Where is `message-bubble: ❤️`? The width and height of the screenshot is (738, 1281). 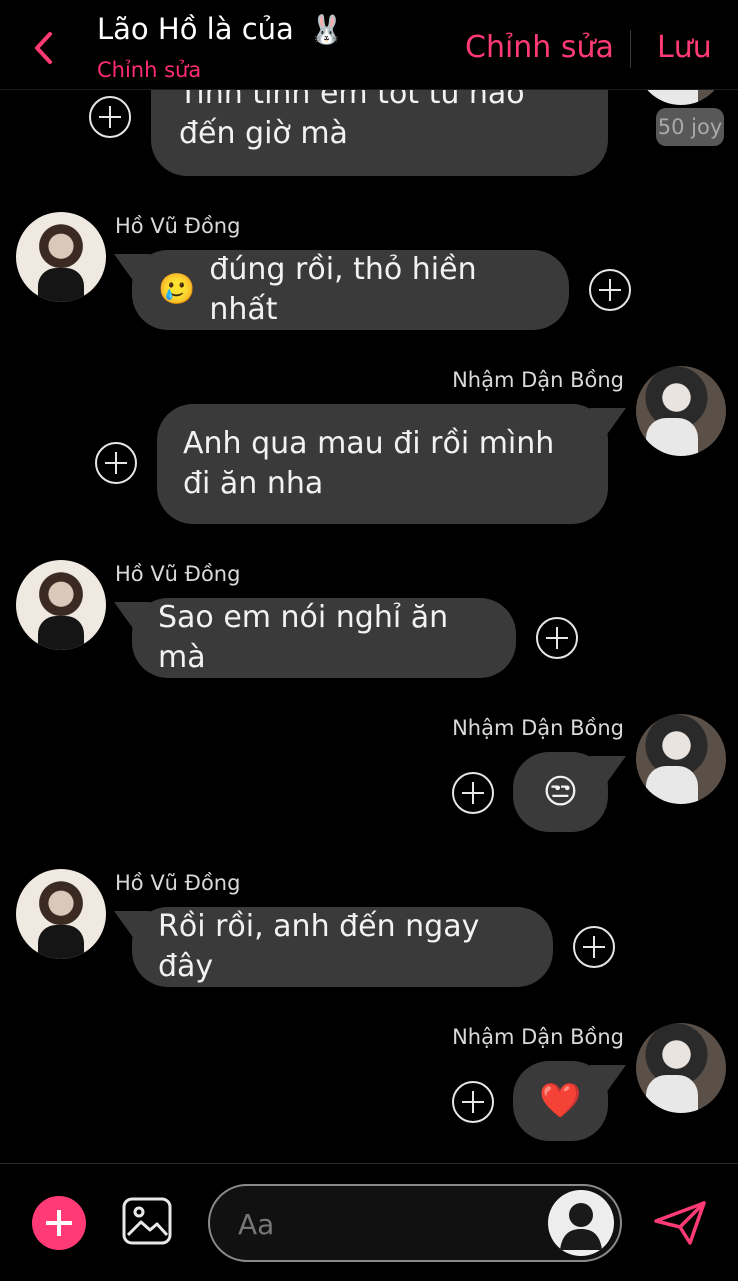
message-bubble: ❤️ is located at coordinates (560, 1101).